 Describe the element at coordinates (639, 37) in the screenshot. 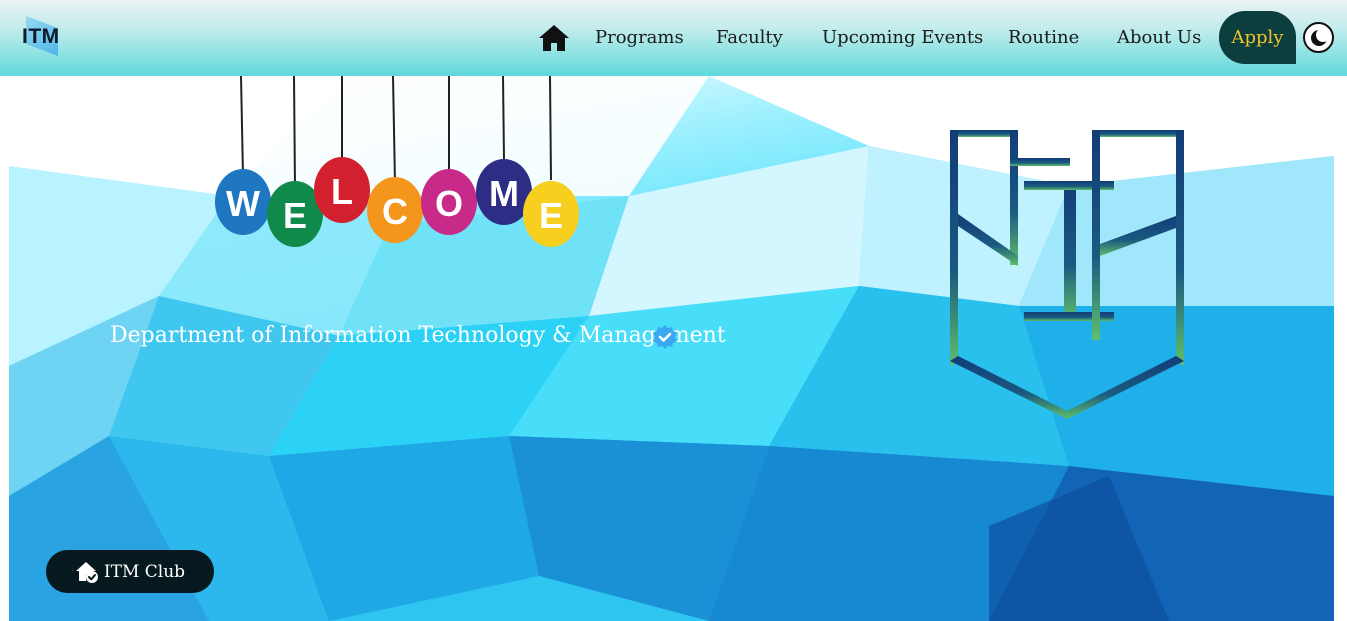

I see `nav-link-programs: Programs` at that location.